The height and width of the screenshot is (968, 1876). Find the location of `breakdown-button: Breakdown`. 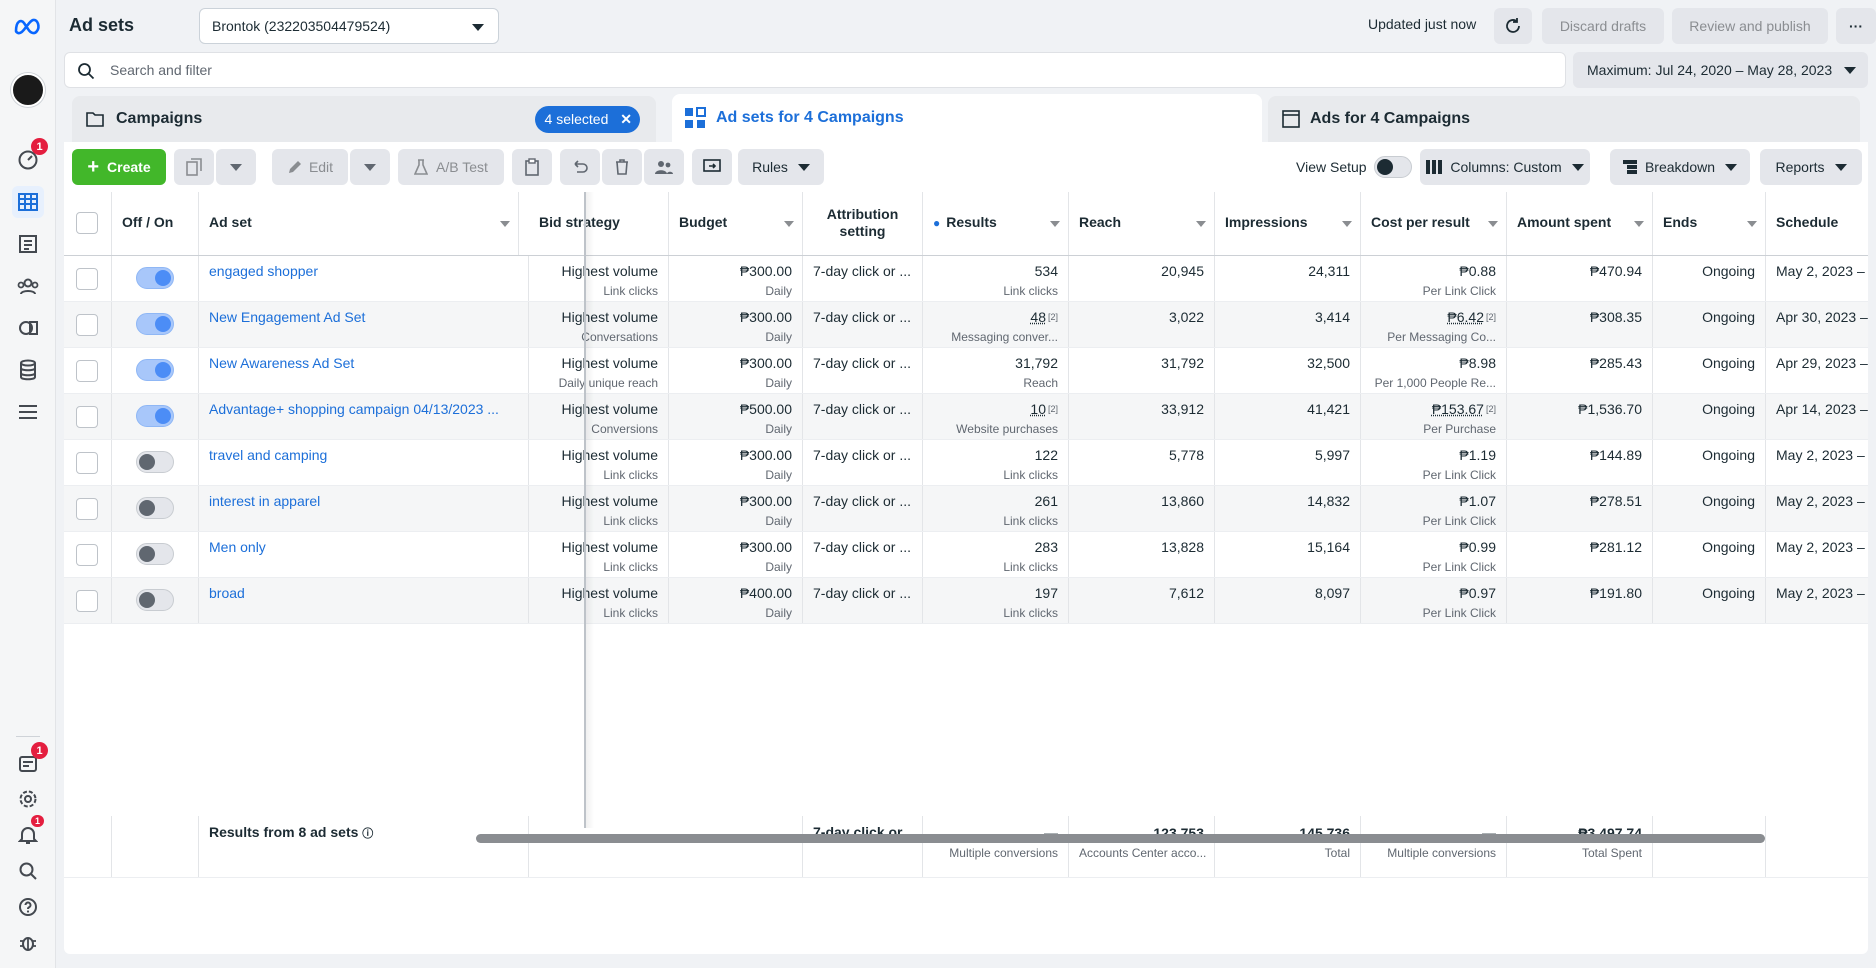

breakdown-button: Breakdown is located at coordinates (1680, 167).